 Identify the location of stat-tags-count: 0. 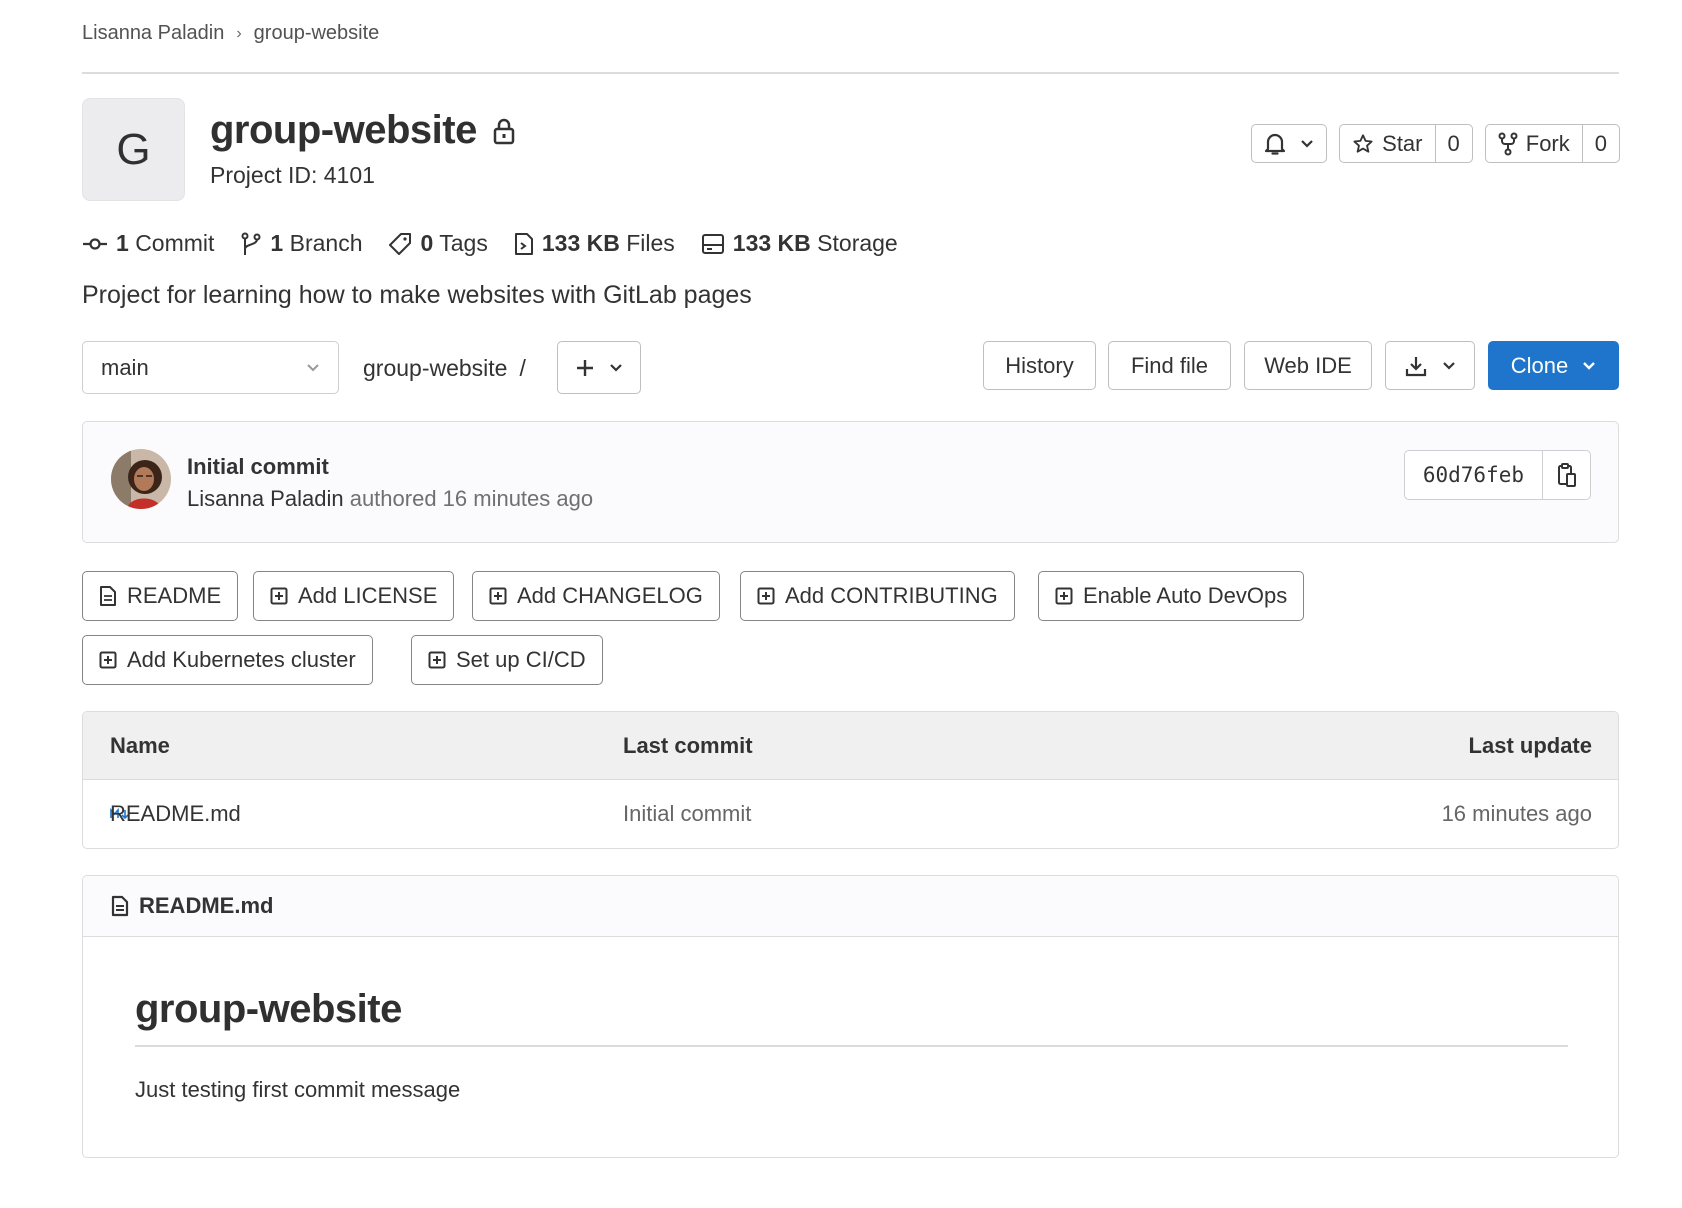
(426, 243).